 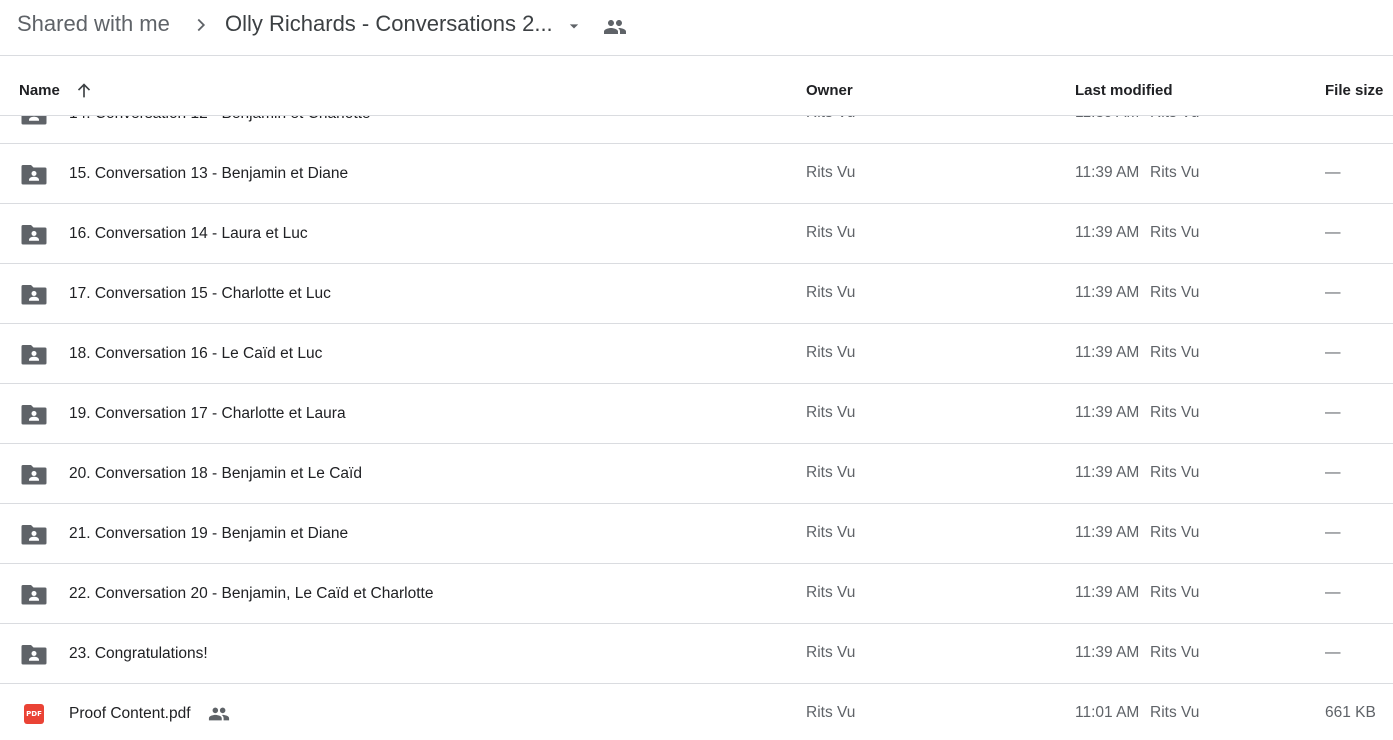 I want to click on column-header-owner: Owner, so click(x=829, y=90).